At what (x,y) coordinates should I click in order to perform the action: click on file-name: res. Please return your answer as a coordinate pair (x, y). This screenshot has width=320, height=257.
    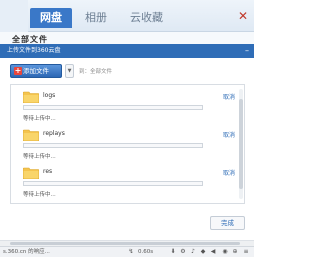
    Looking at the image, I should click on (48, 171).